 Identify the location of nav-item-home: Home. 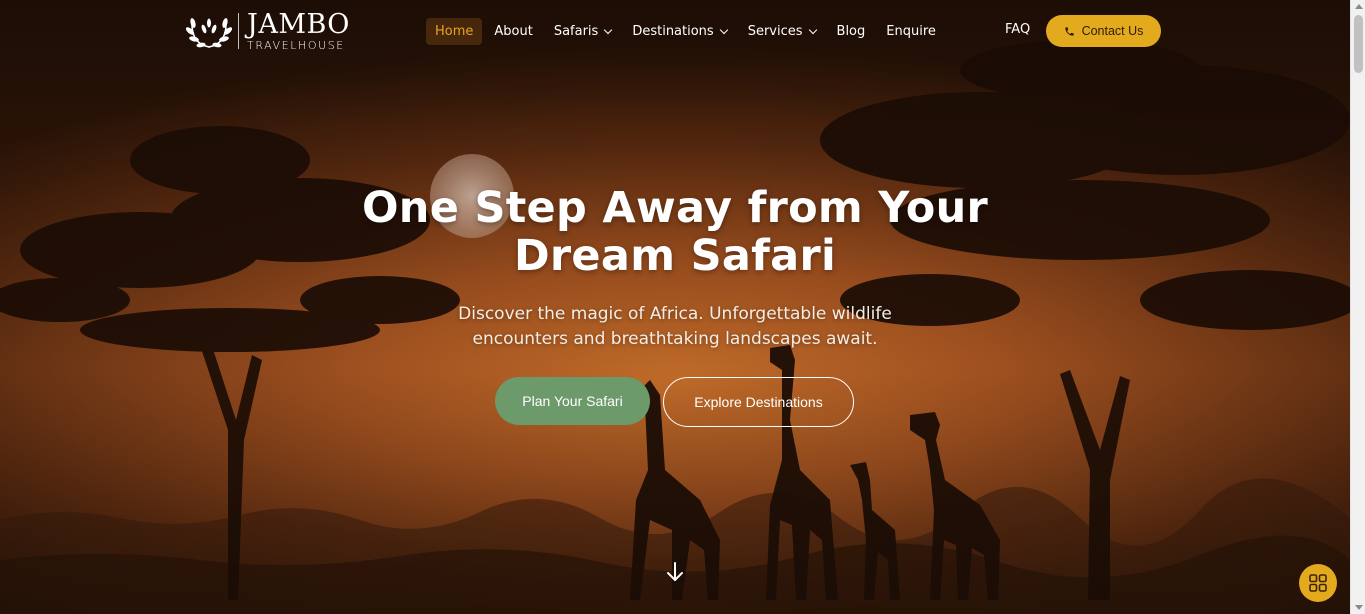
(454, 31).